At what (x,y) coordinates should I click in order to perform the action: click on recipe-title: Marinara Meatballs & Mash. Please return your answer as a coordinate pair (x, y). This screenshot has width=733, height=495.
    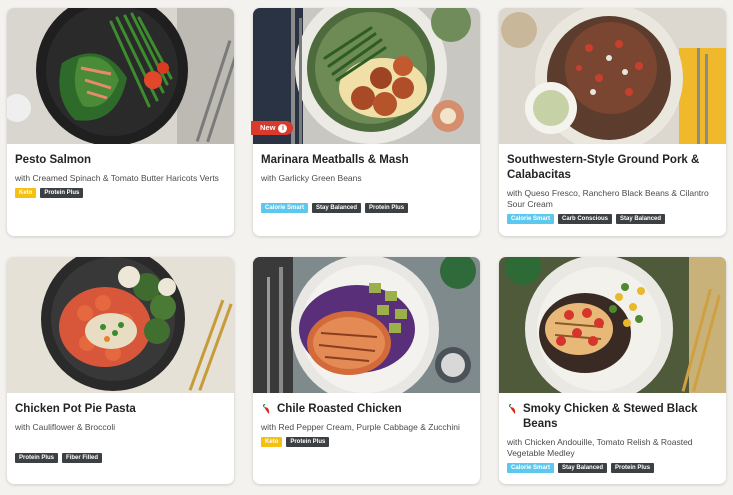
    Looking at the image, I should click on (366, 160).